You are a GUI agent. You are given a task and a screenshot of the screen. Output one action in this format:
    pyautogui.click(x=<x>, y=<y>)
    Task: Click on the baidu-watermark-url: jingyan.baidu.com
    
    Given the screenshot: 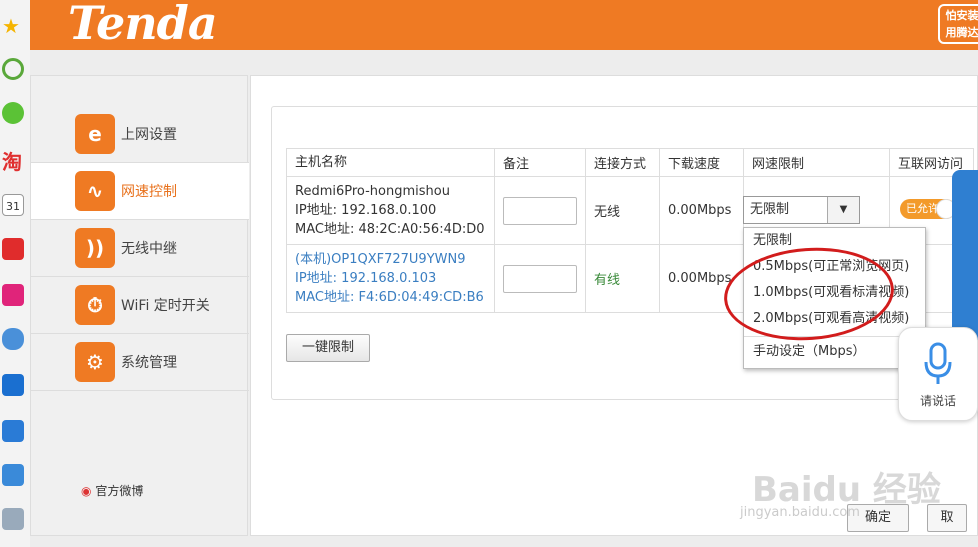 What is the action you would take?
    pyautogui.click(x=800, y=512)
    